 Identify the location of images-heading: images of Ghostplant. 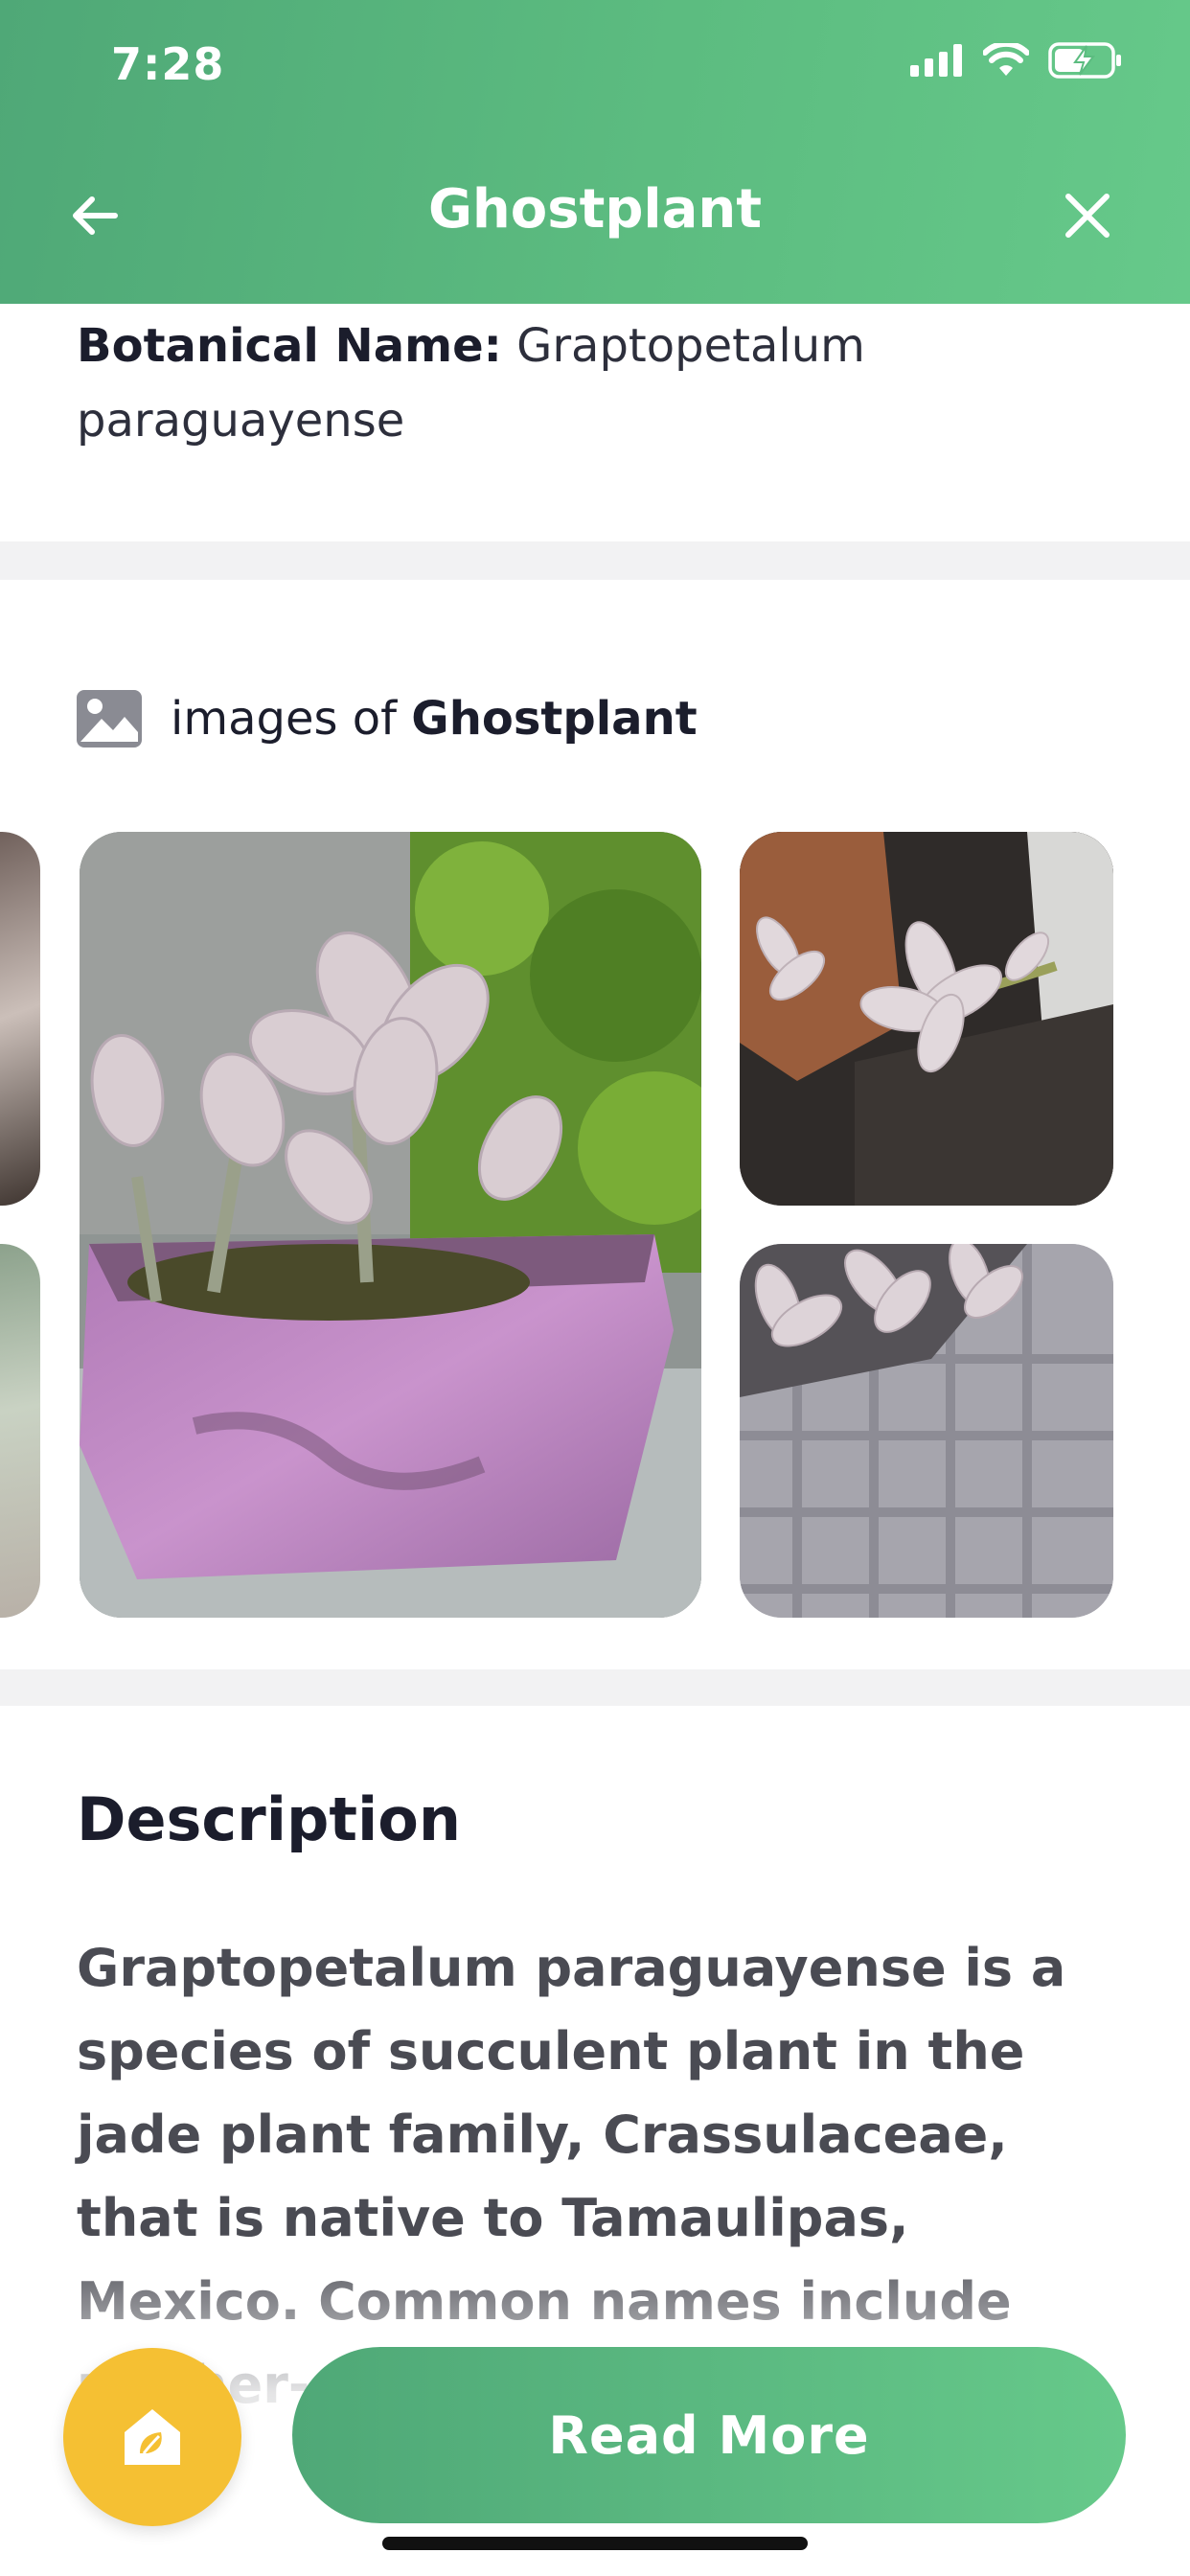
(387, 718).